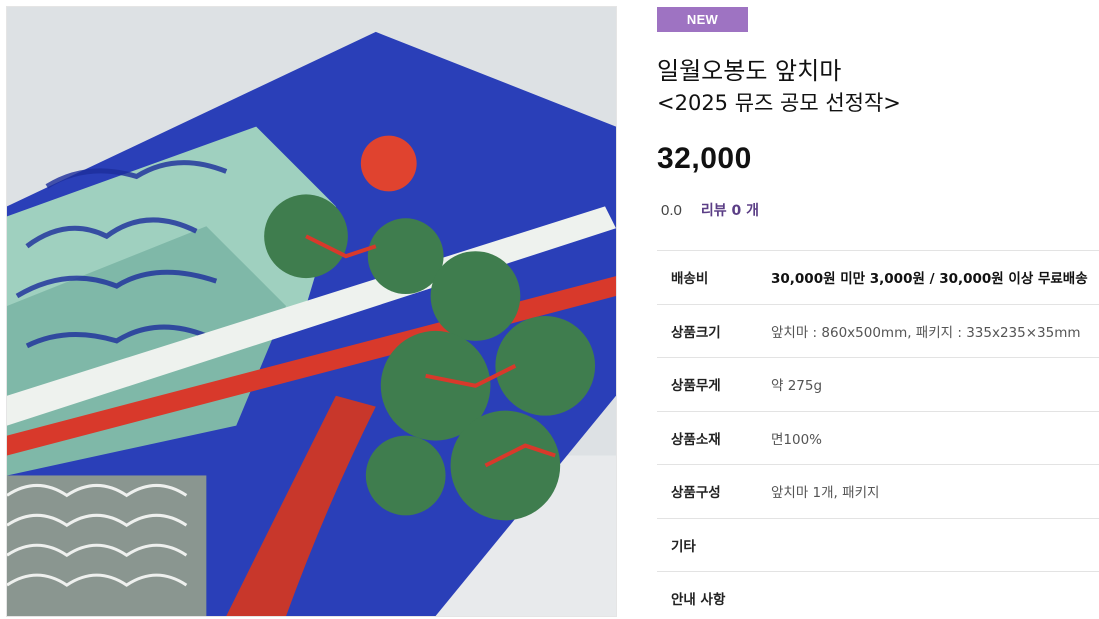  What do you see at coordinates (779, 103) in the screenshot?
I see `product-subtitle: <2025 뮤즈 공모 선정작>` at bounding box center [779, 103].